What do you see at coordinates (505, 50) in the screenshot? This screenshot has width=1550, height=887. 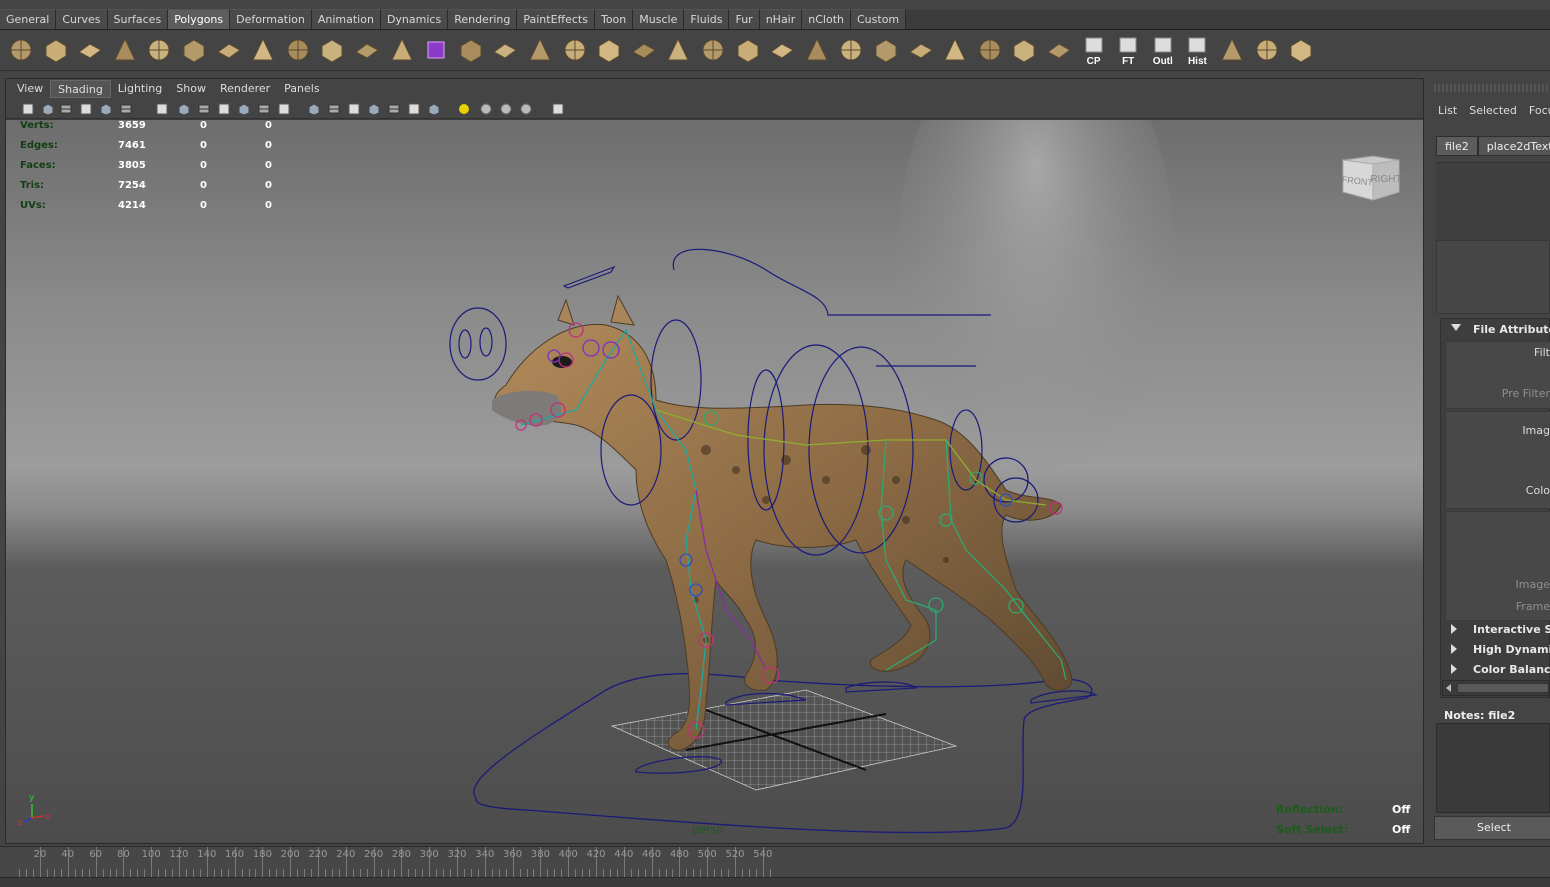 I see `select-edges-icon` at bounding box center [505, 50].